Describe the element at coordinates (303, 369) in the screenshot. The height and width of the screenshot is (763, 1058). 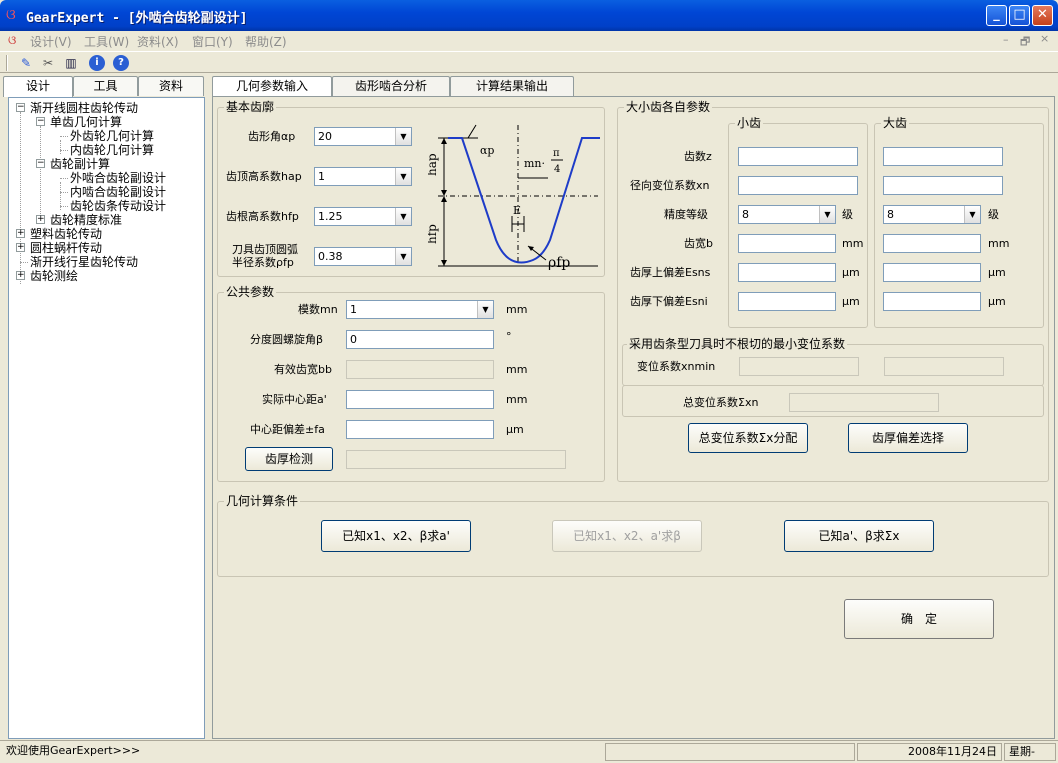
I see `field-label: 有效齿宽bb` at that location.